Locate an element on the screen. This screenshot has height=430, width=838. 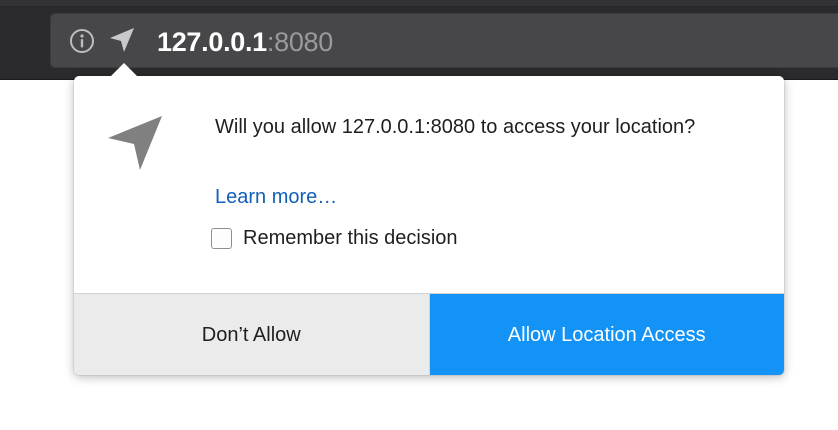
remember-decision-option: Remember this decision is located at coordinates (334, 238).